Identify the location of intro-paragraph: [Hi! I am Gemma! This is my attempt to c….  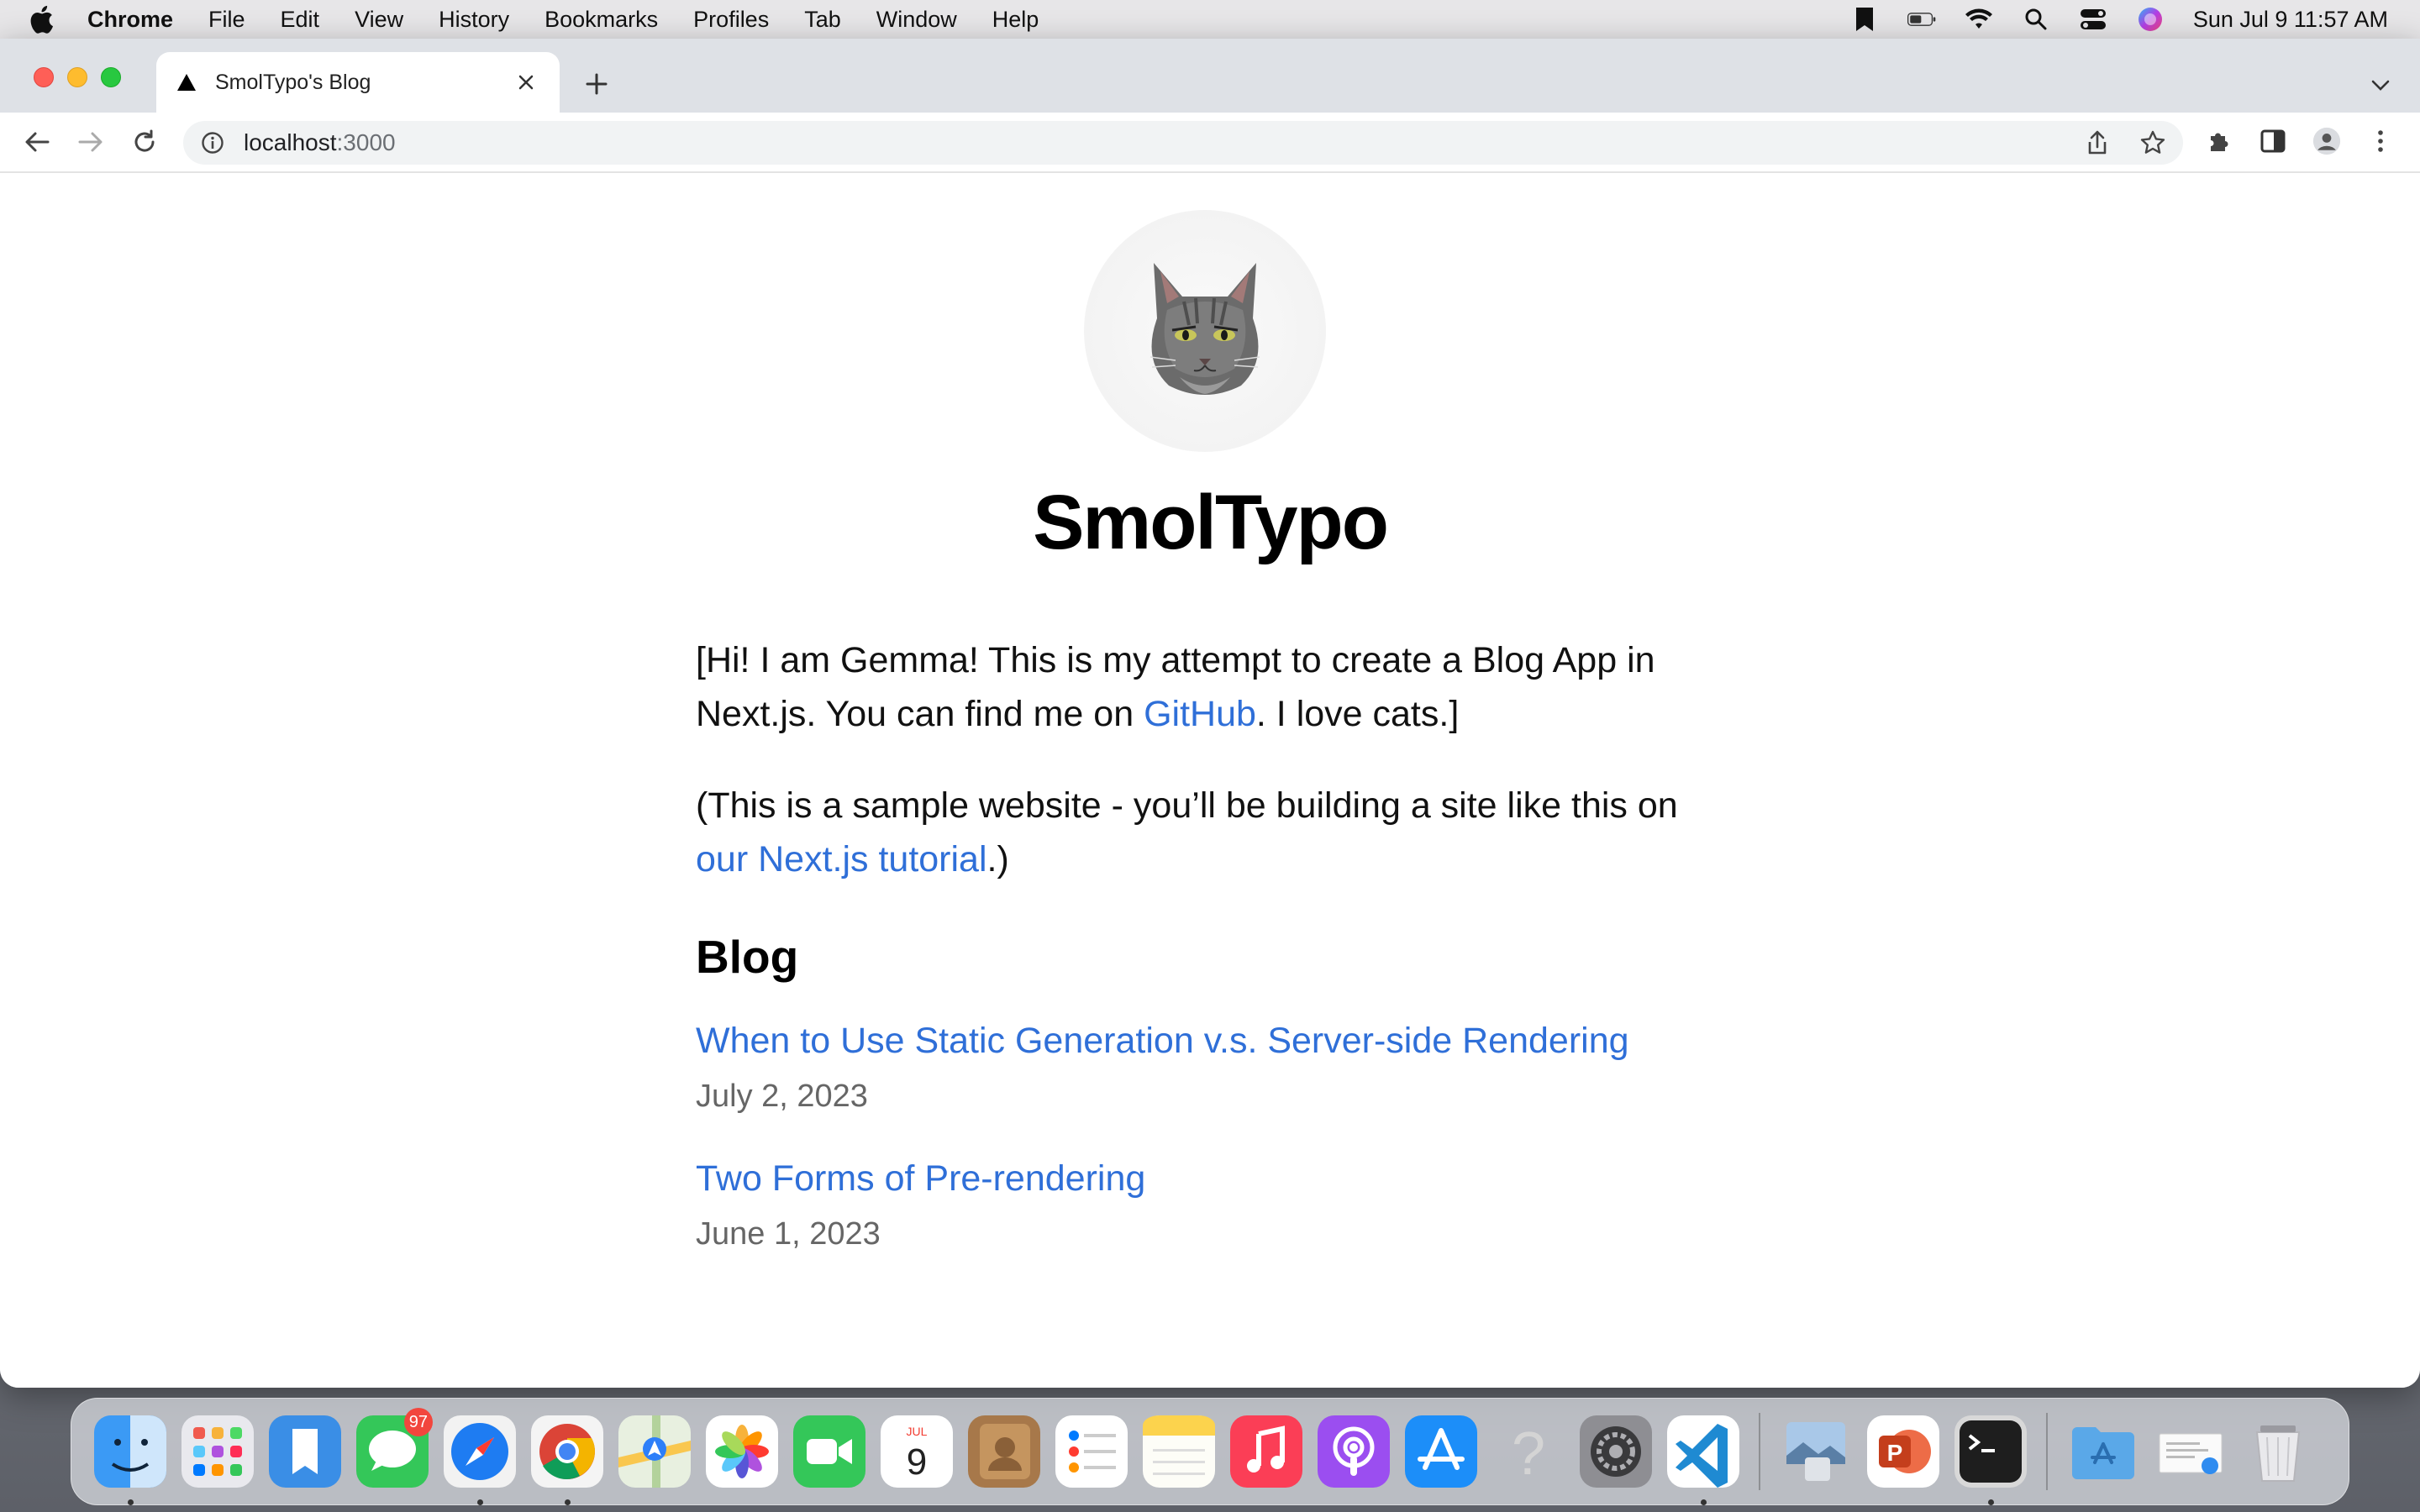
(1217, 687).